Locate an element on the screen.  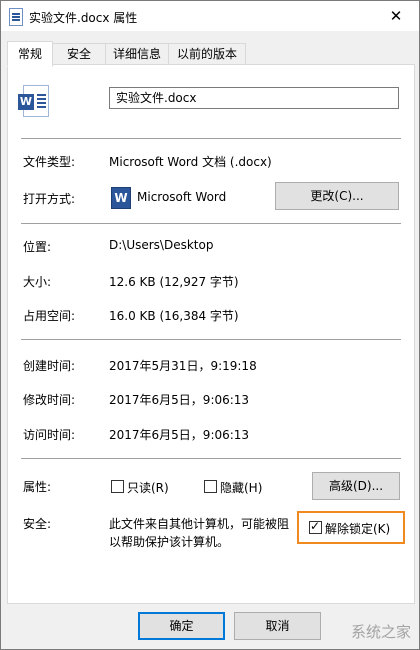
title-bar: 实验文件.docx 属性 ✕ is located at coordinates (210, 16).